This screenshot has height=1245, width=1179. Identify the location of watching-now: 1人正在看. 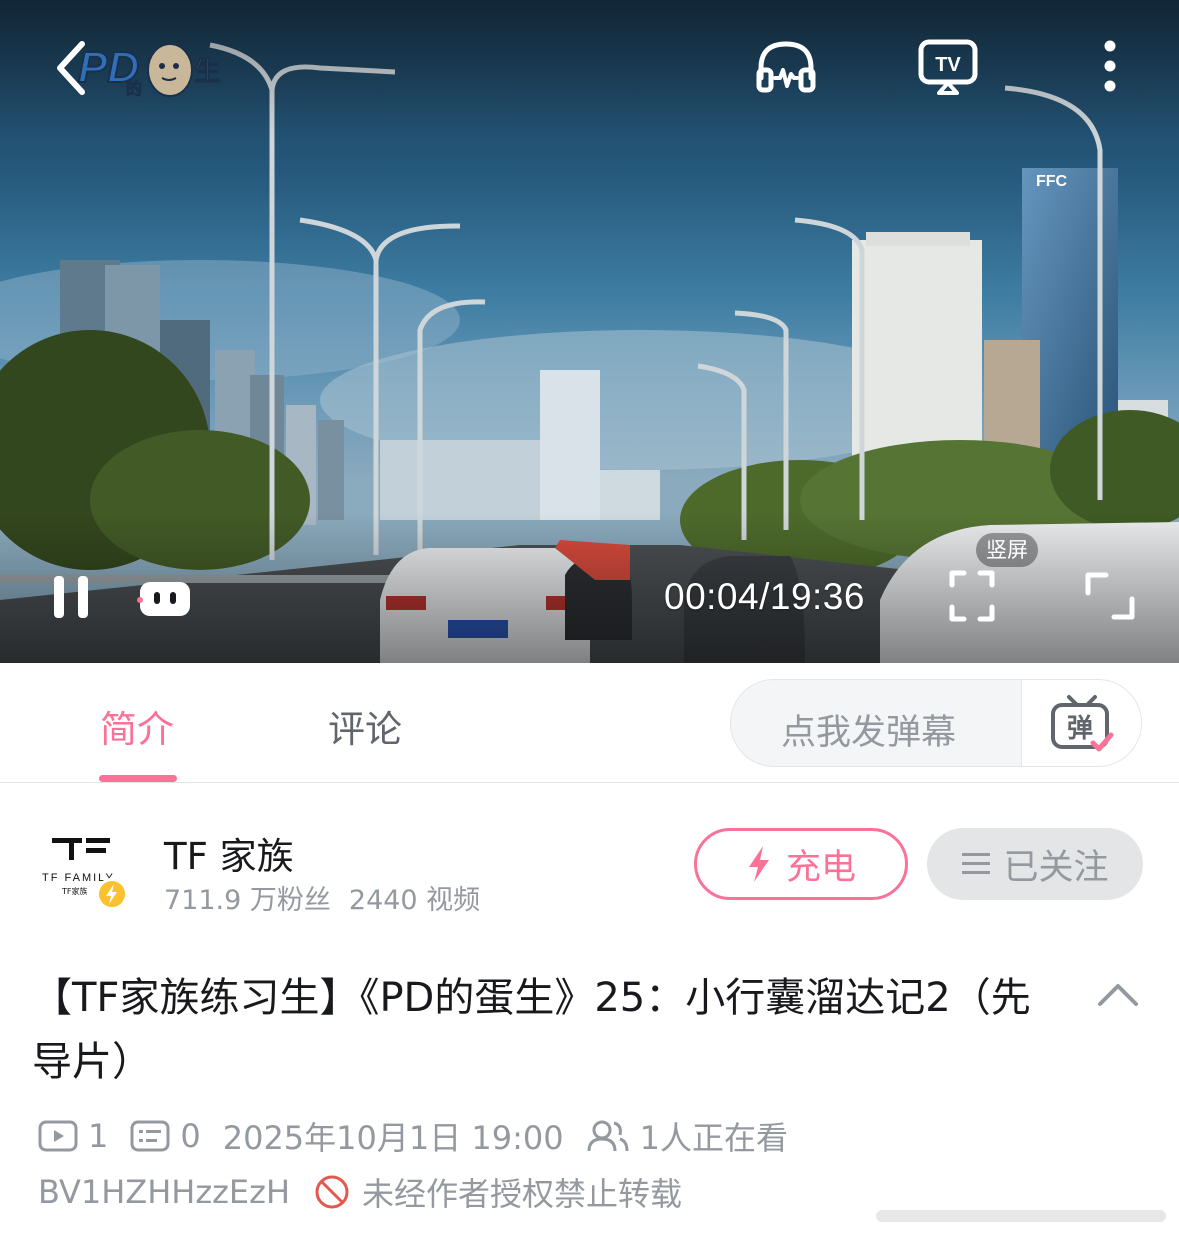
(687, 1136).